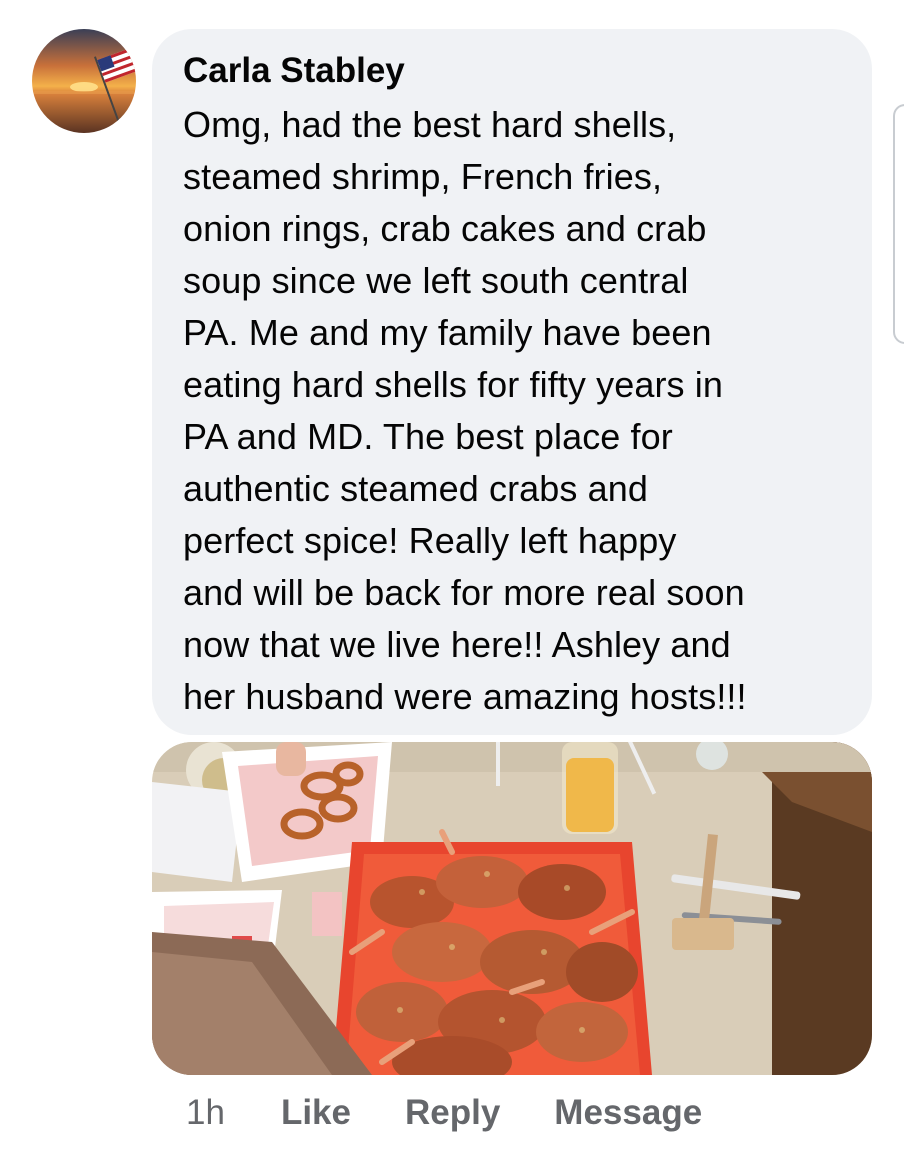  What do you see at coordinates (898, 224) in the screenshot?
I see `scroll-edge` at bounding box center [898, 224].